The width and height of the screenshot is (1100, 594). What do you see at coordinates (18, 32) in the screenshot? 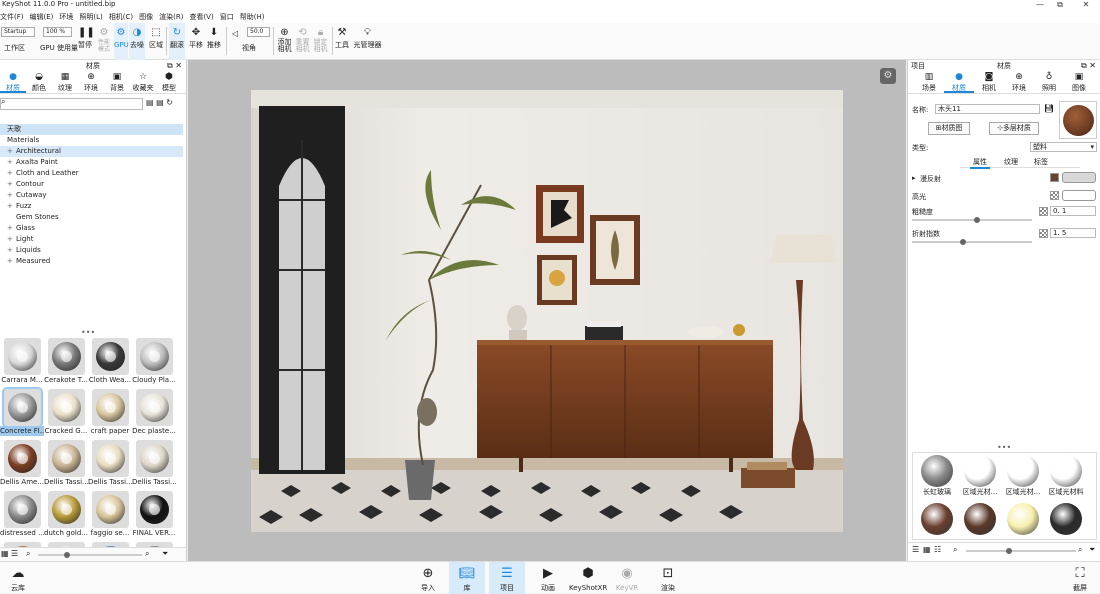
I see `workspace-select: Startup` at bounding box center [18, 32].